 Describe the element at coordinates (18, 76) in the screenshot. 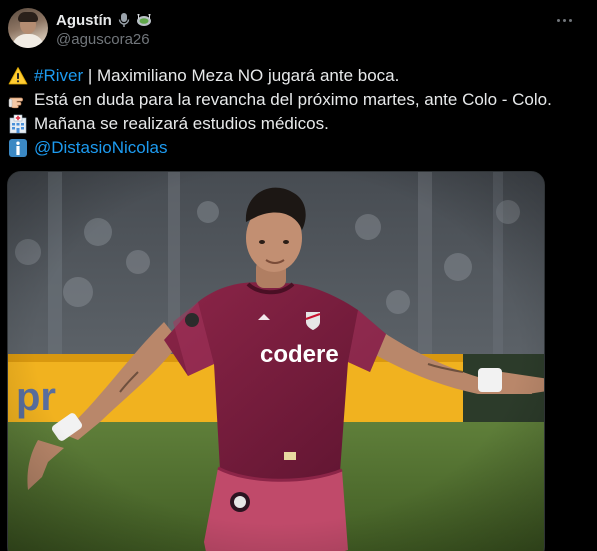

I see `warning-icon` at that location.